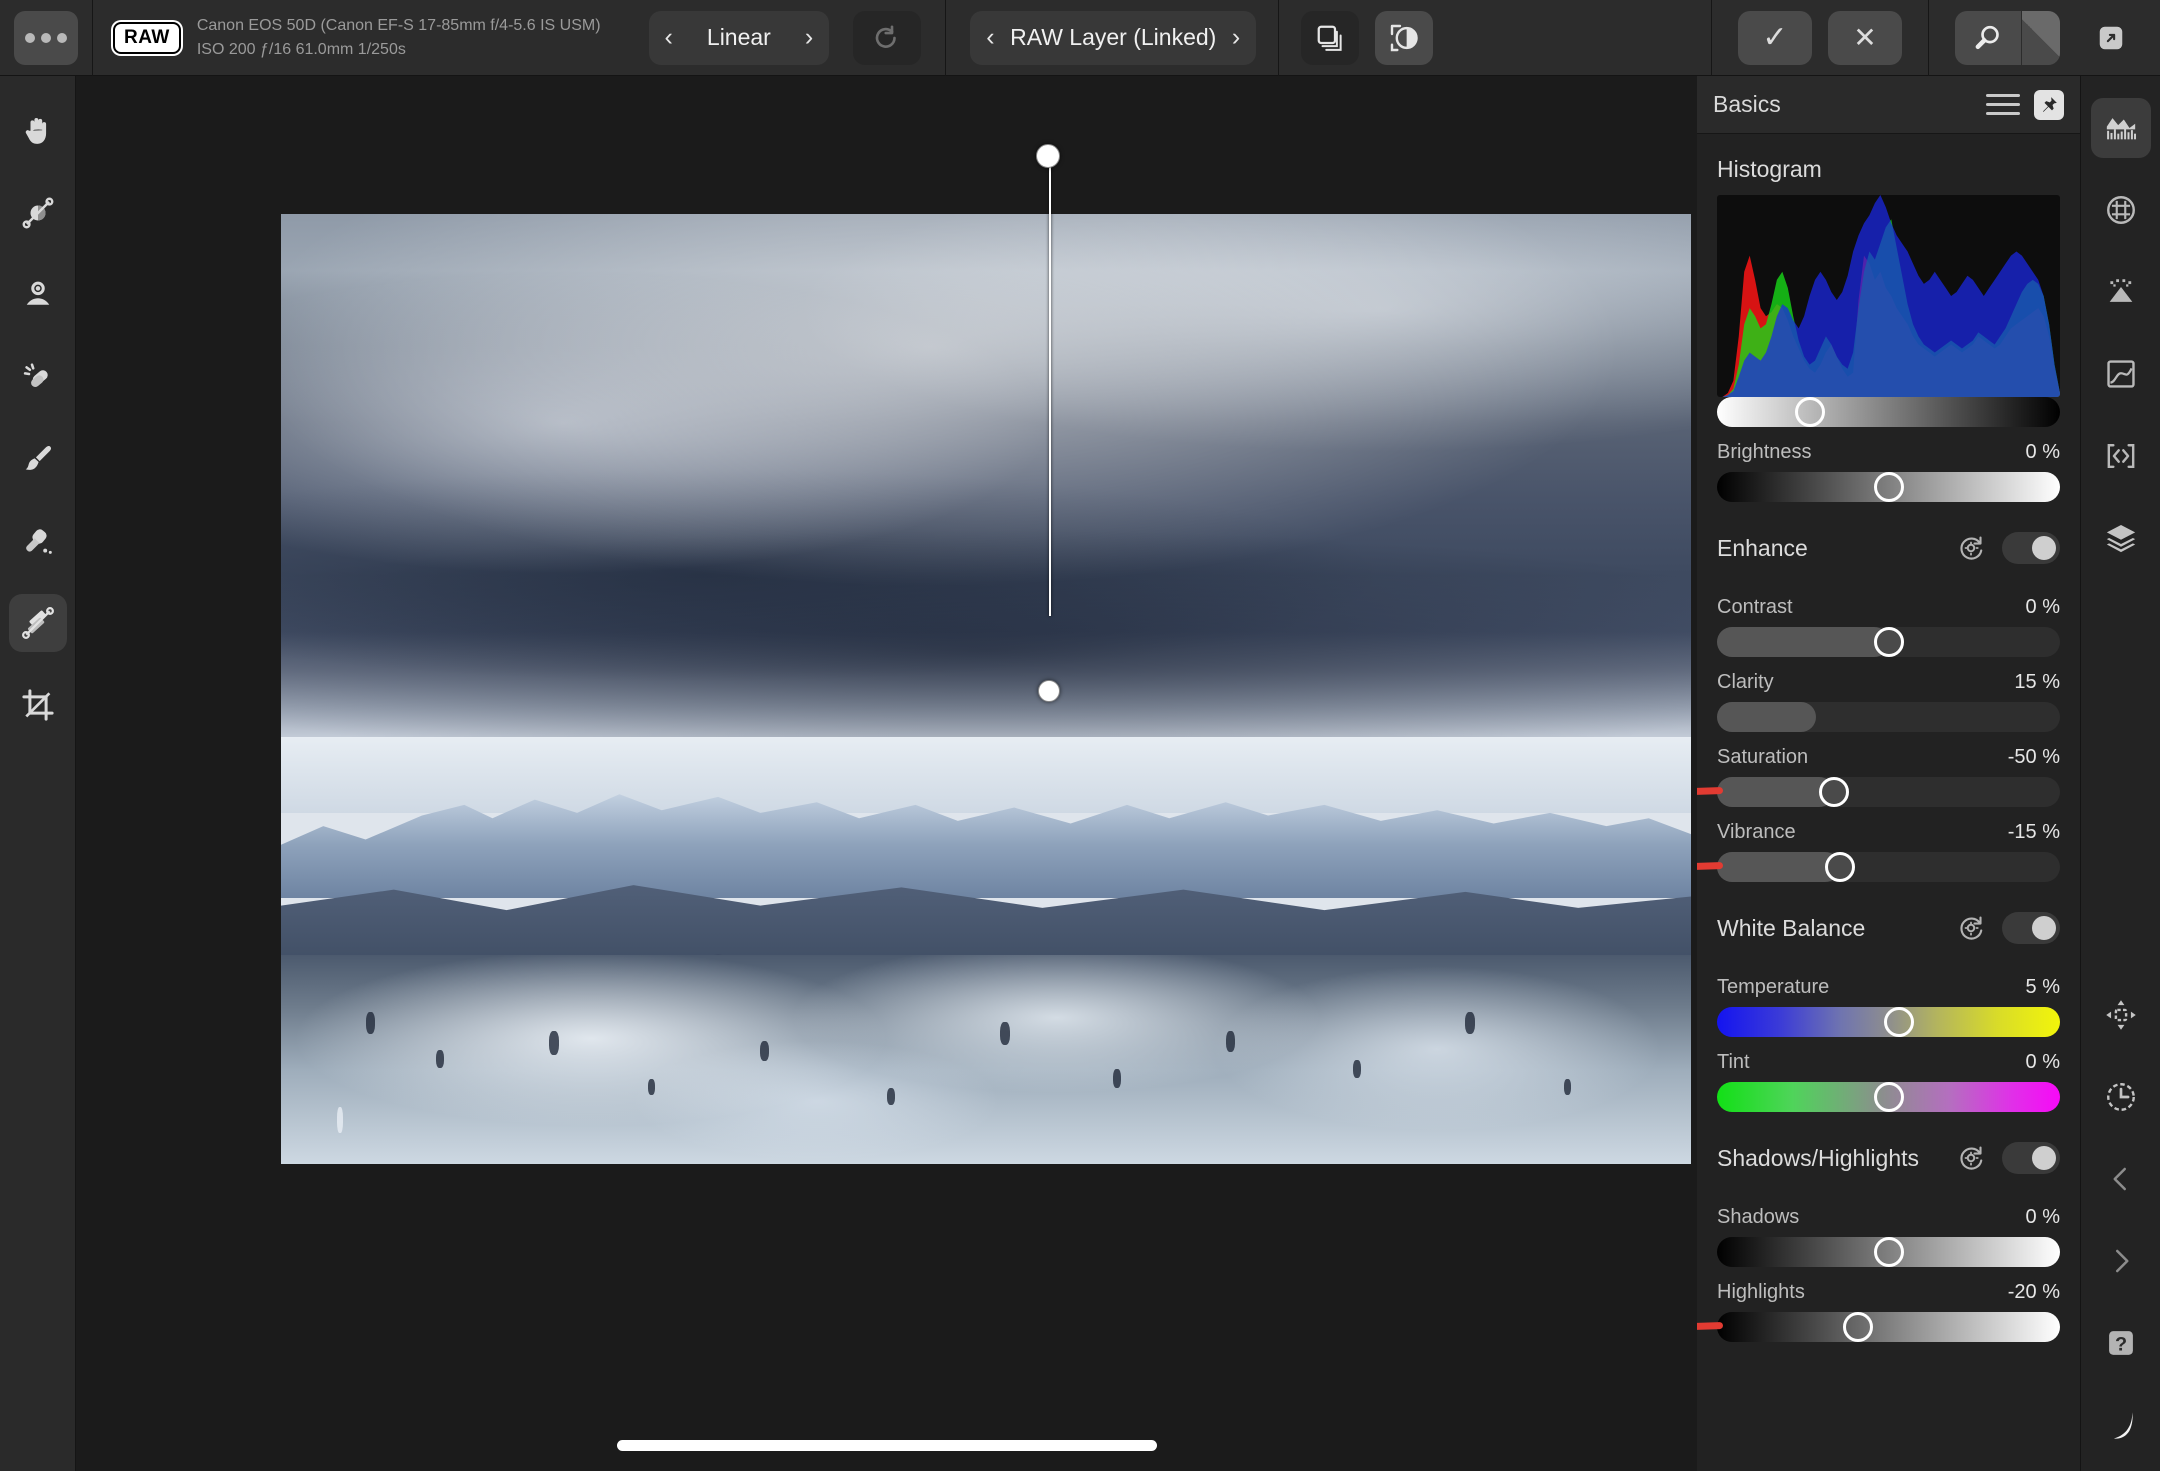  I want to click on blemish-removal-tool, so click(38, 377).